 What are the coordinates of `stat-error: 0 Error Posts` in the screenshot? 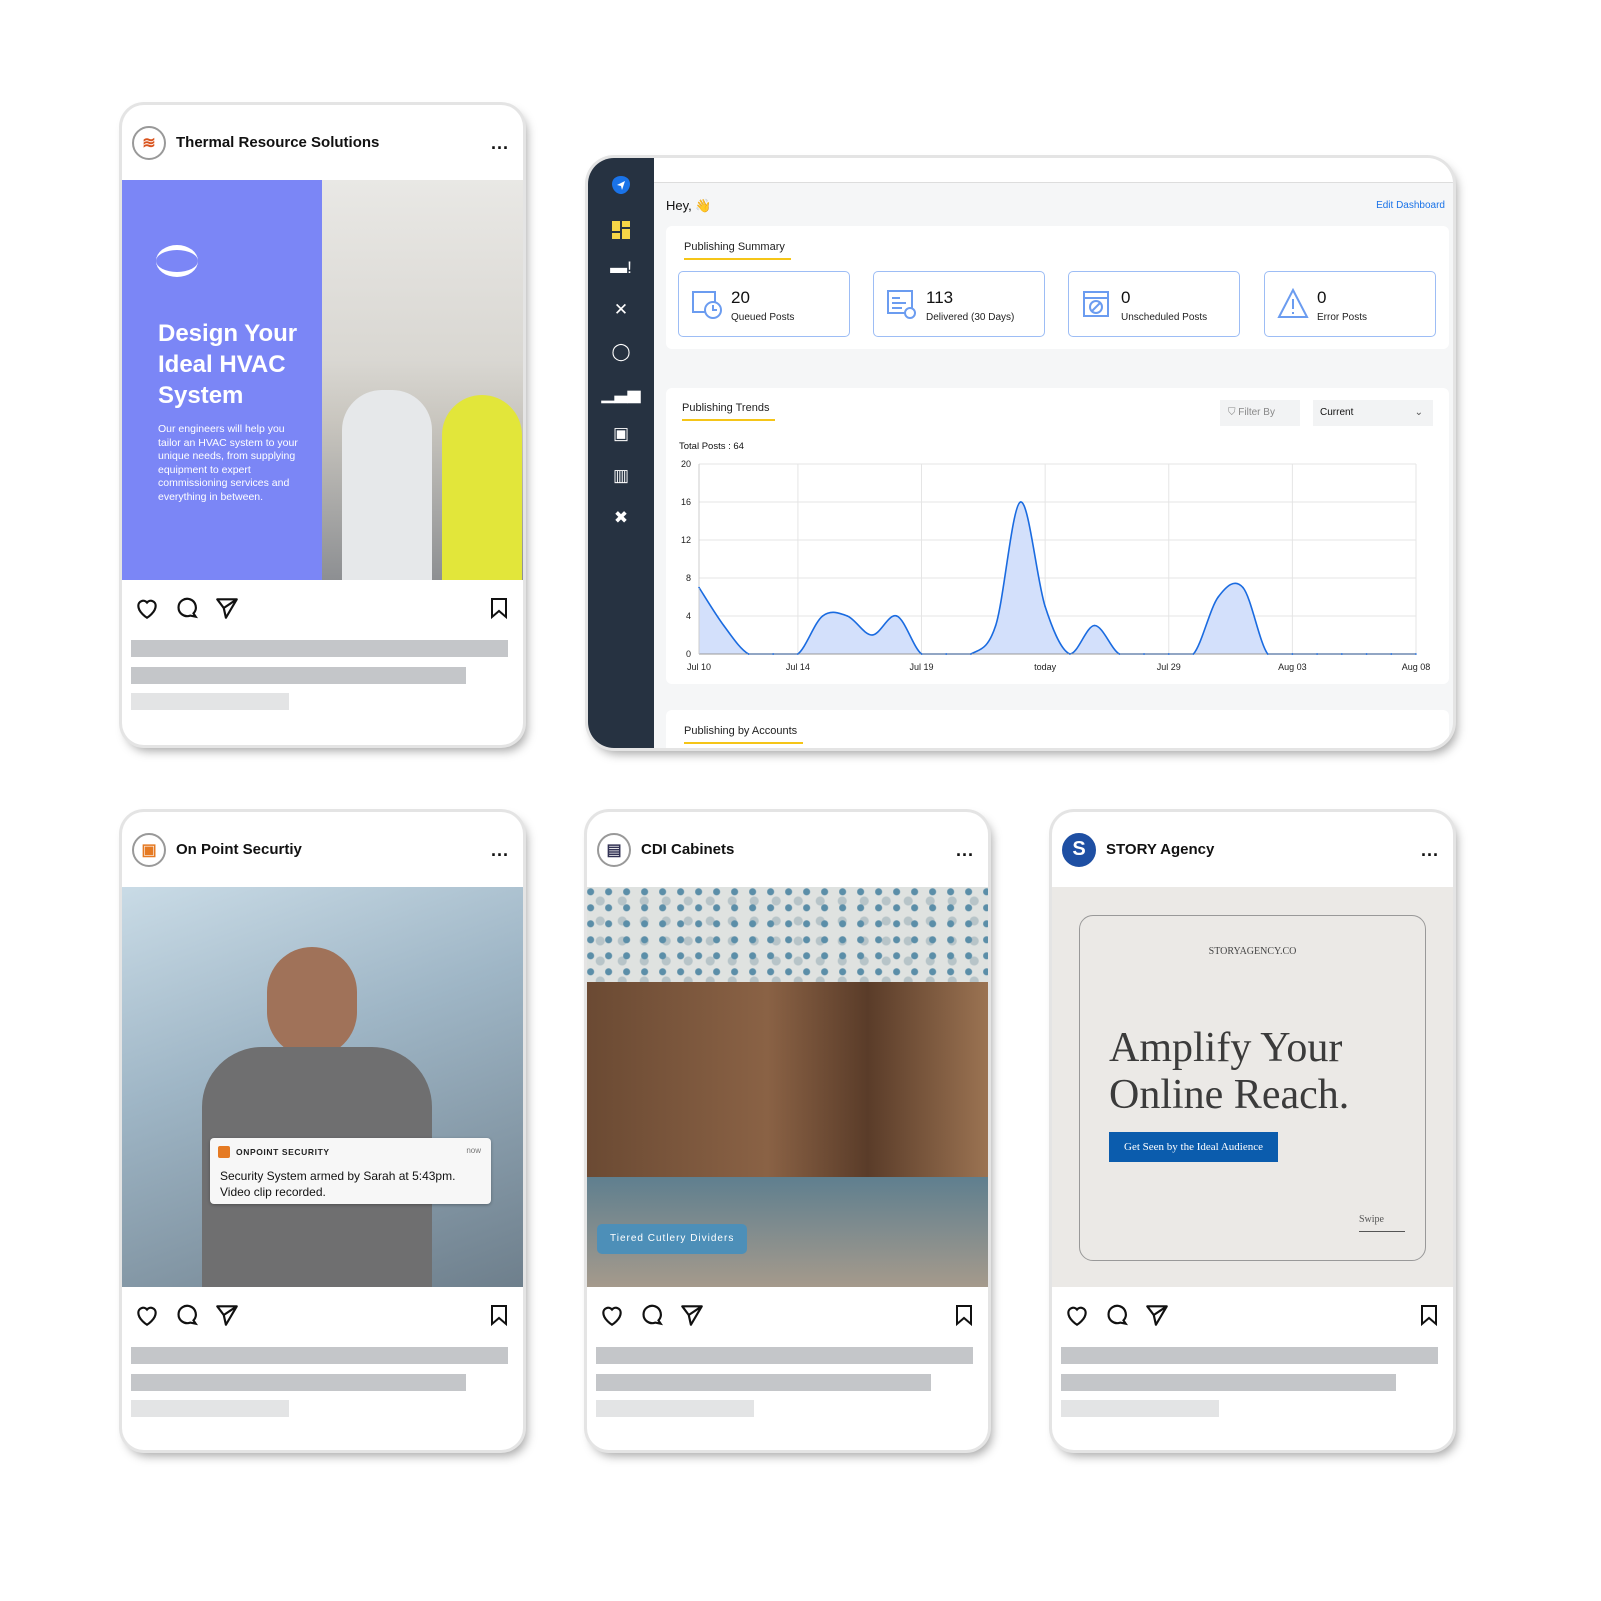 It's located at (1350, 304).